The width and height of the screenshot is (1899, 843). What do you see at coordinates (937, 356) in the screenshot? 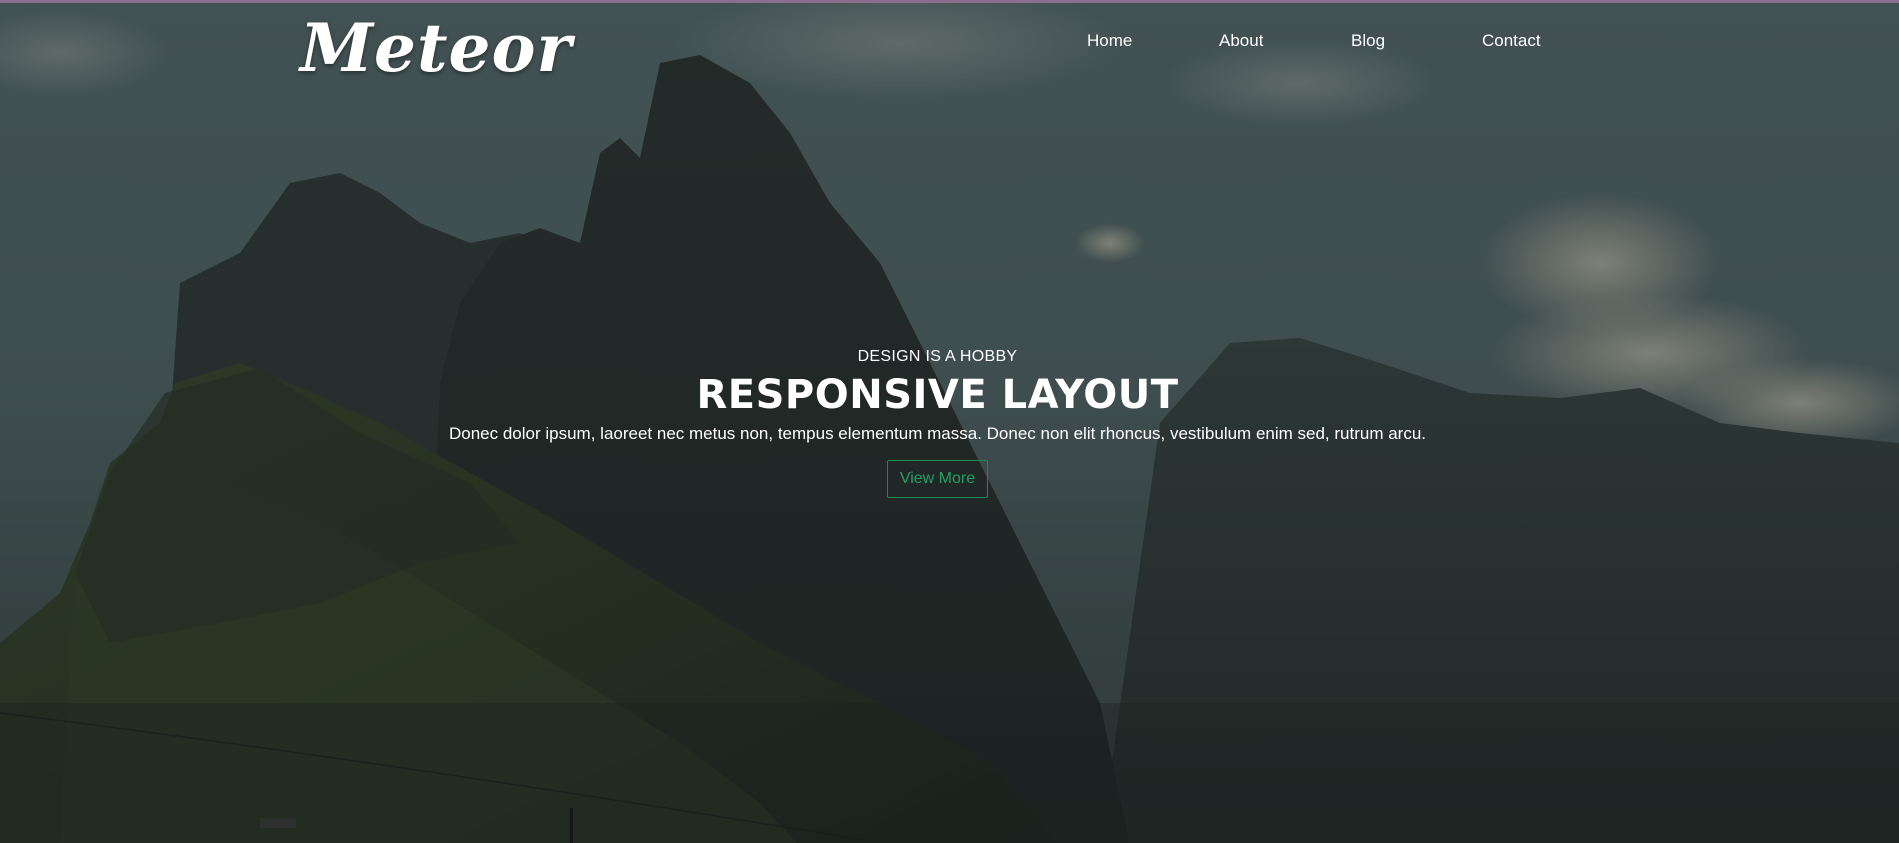
I see `hero-tagline: DESIGN IS A HOBBY` at bounding box center [937, 356].